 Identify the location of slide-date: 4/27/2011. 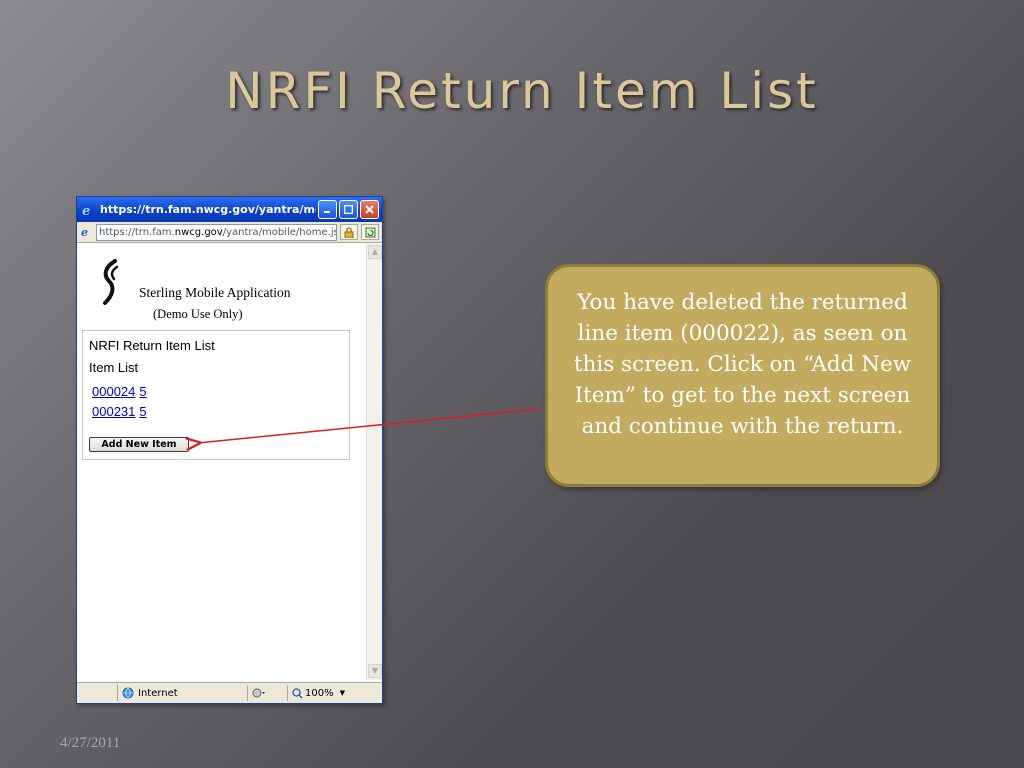
(90, 743).